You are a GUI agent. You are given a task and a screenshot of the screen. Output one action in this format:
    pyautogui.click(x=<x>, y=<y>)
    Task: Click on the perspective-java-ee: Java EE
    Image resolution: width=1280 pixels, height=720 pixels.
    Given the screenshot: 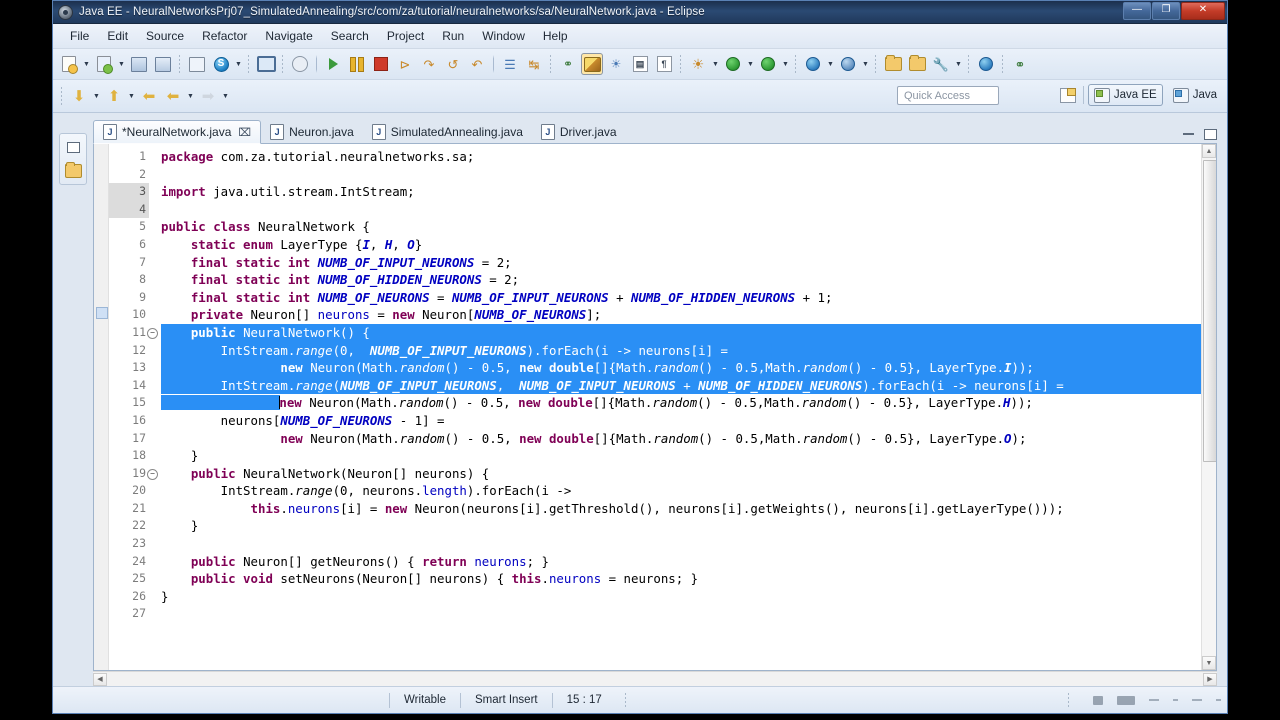 What is the action you would take?
    pyautogui.click(x=1125, y=95)
    